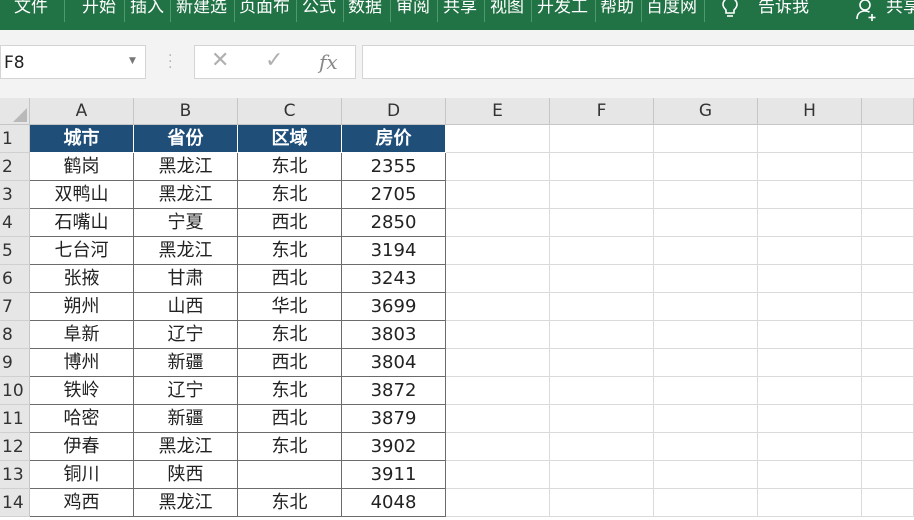 This screenshot has width=914, height=520. I want to click on table-cell: 铜川, so click(82, 475).